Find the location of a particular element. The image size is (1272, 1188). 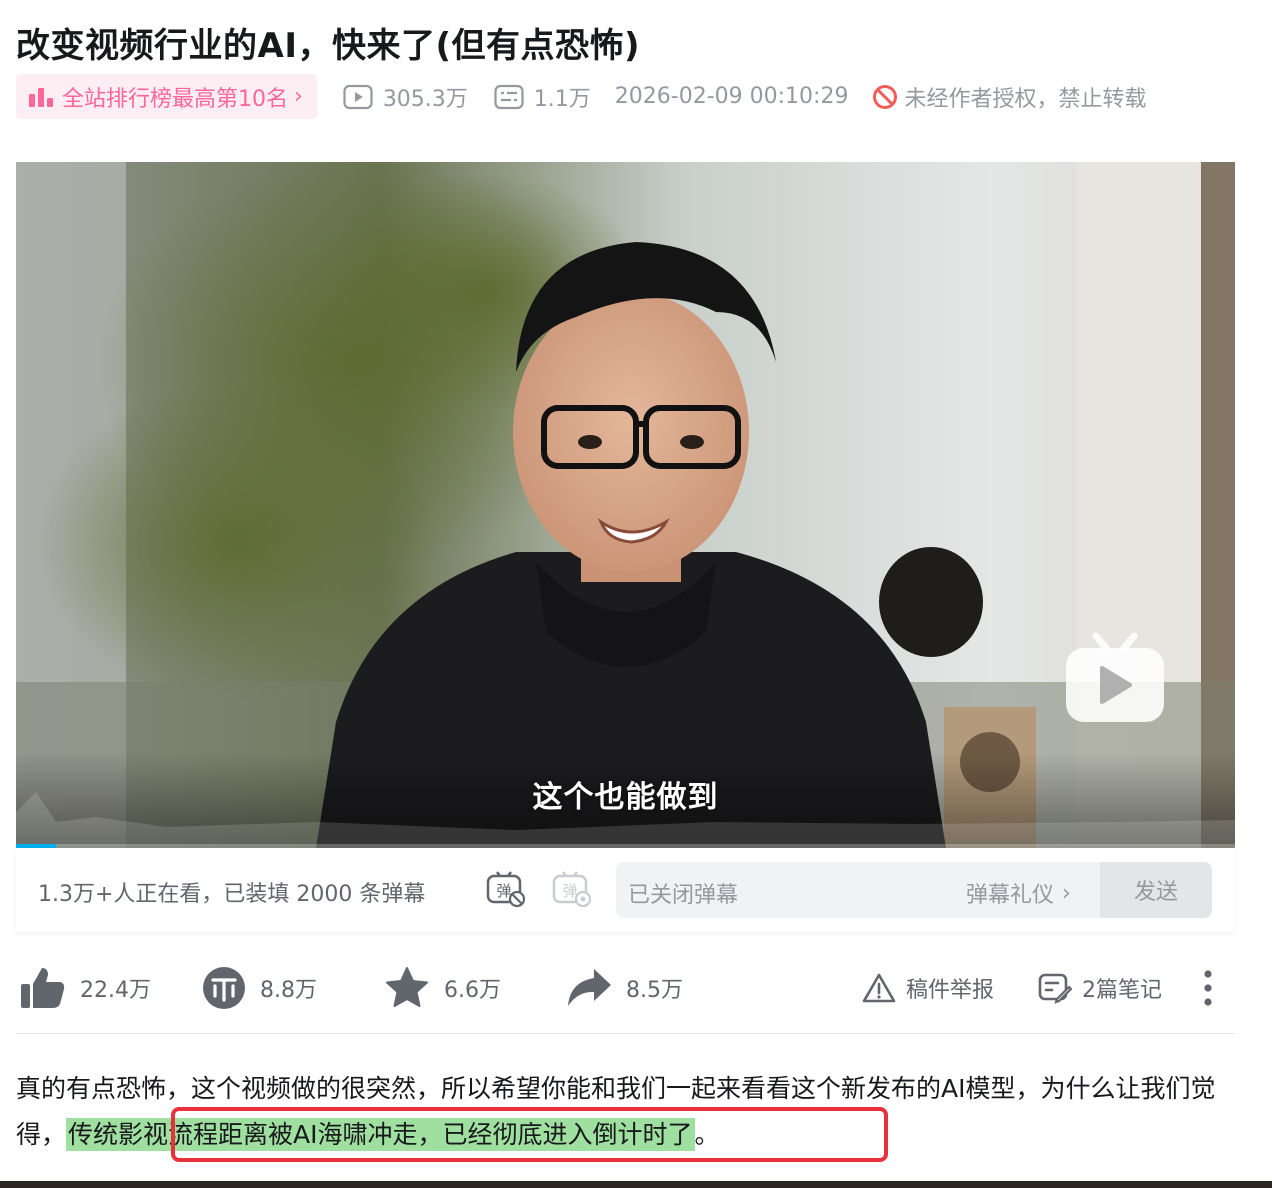

play-count-icon is located at coordinates (358, 96).